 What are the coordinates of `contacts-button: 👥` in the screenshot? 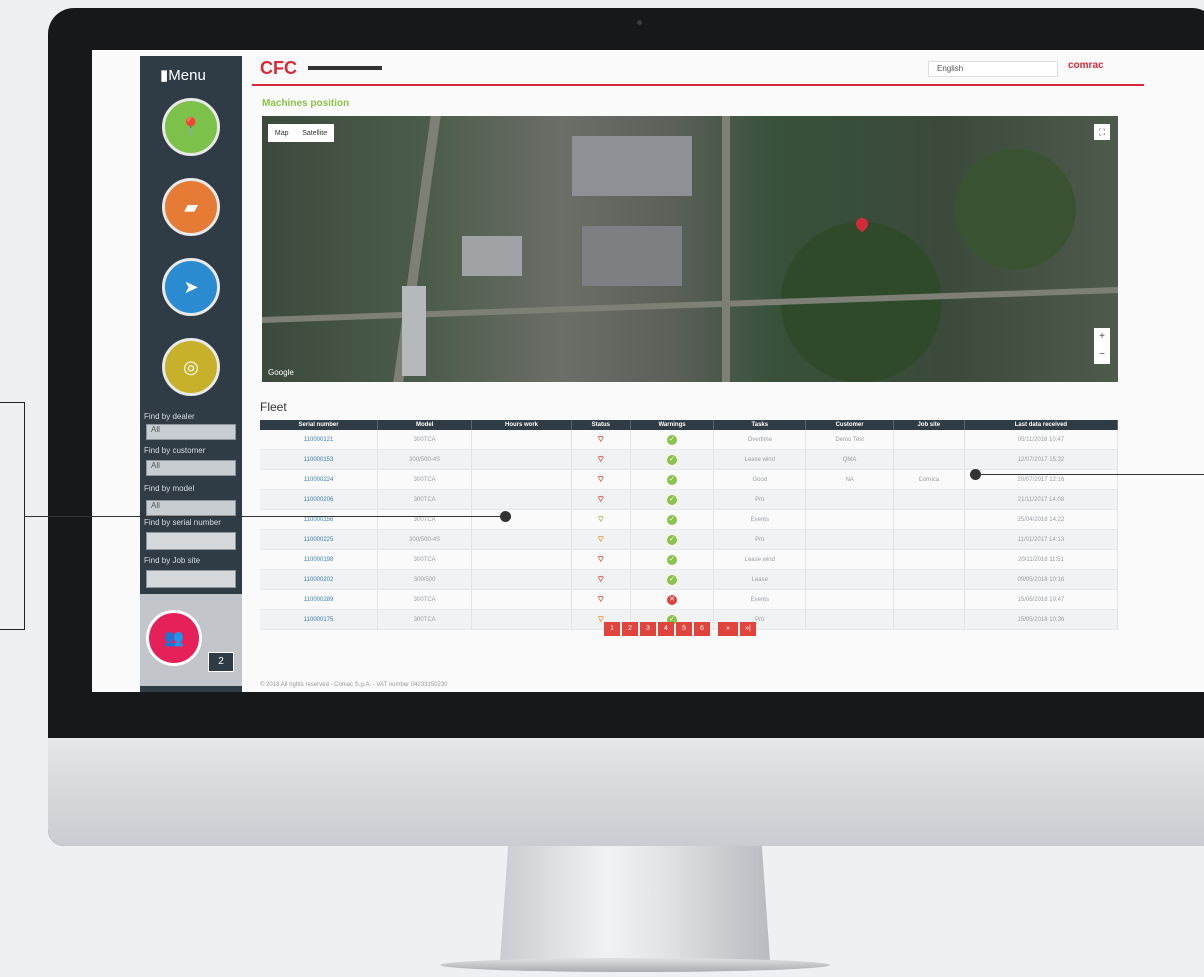 It's located at (174, 638).